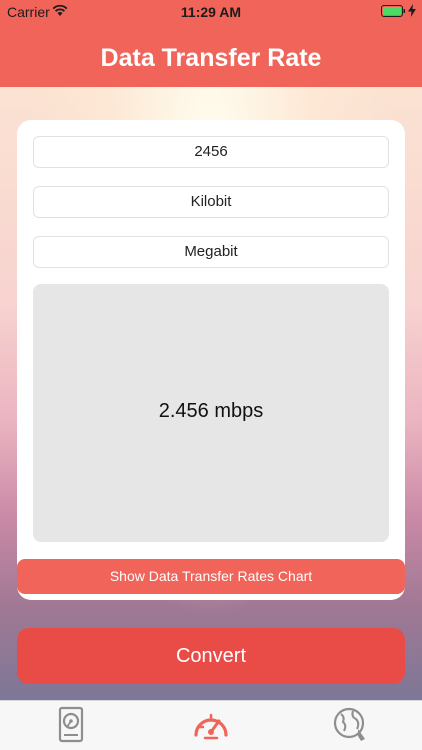 The height and width of the screenshot is (750, 422). What do you see at coordinates (211, 252) in the screenshot?
I see `to-unit-field: Megabit` at bounding box center [211, 252].